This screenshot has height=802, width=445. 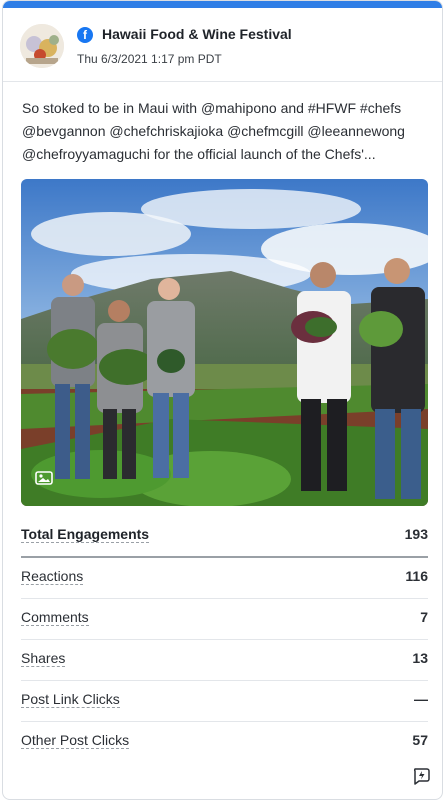 I want to click on metric-value: 116, so click(x=416, y=576).